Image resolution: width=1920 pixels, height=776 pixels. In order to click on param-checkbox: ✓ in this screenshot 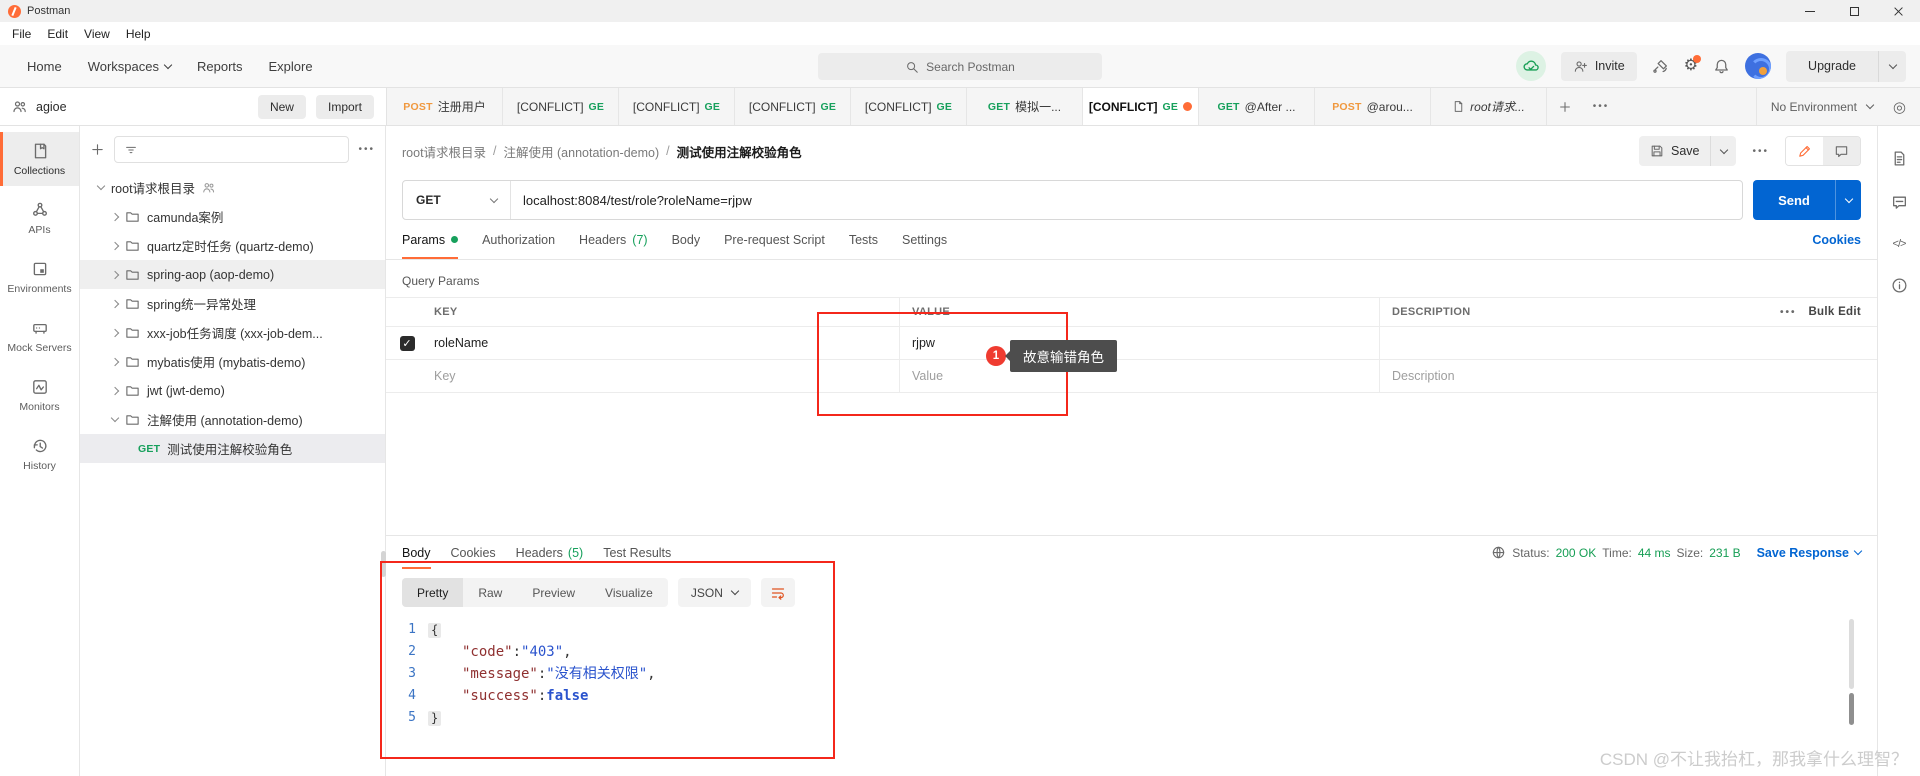, I will do `click(407, 343)`.